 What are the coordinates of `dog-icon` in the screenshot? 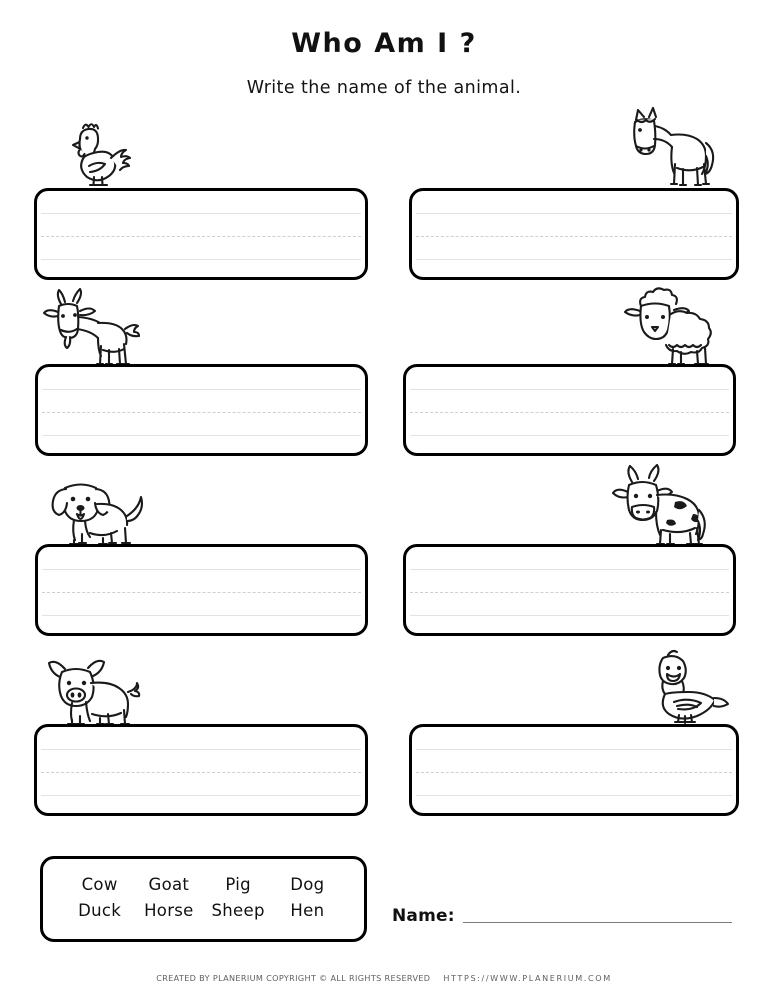 It's located at (96, 506).